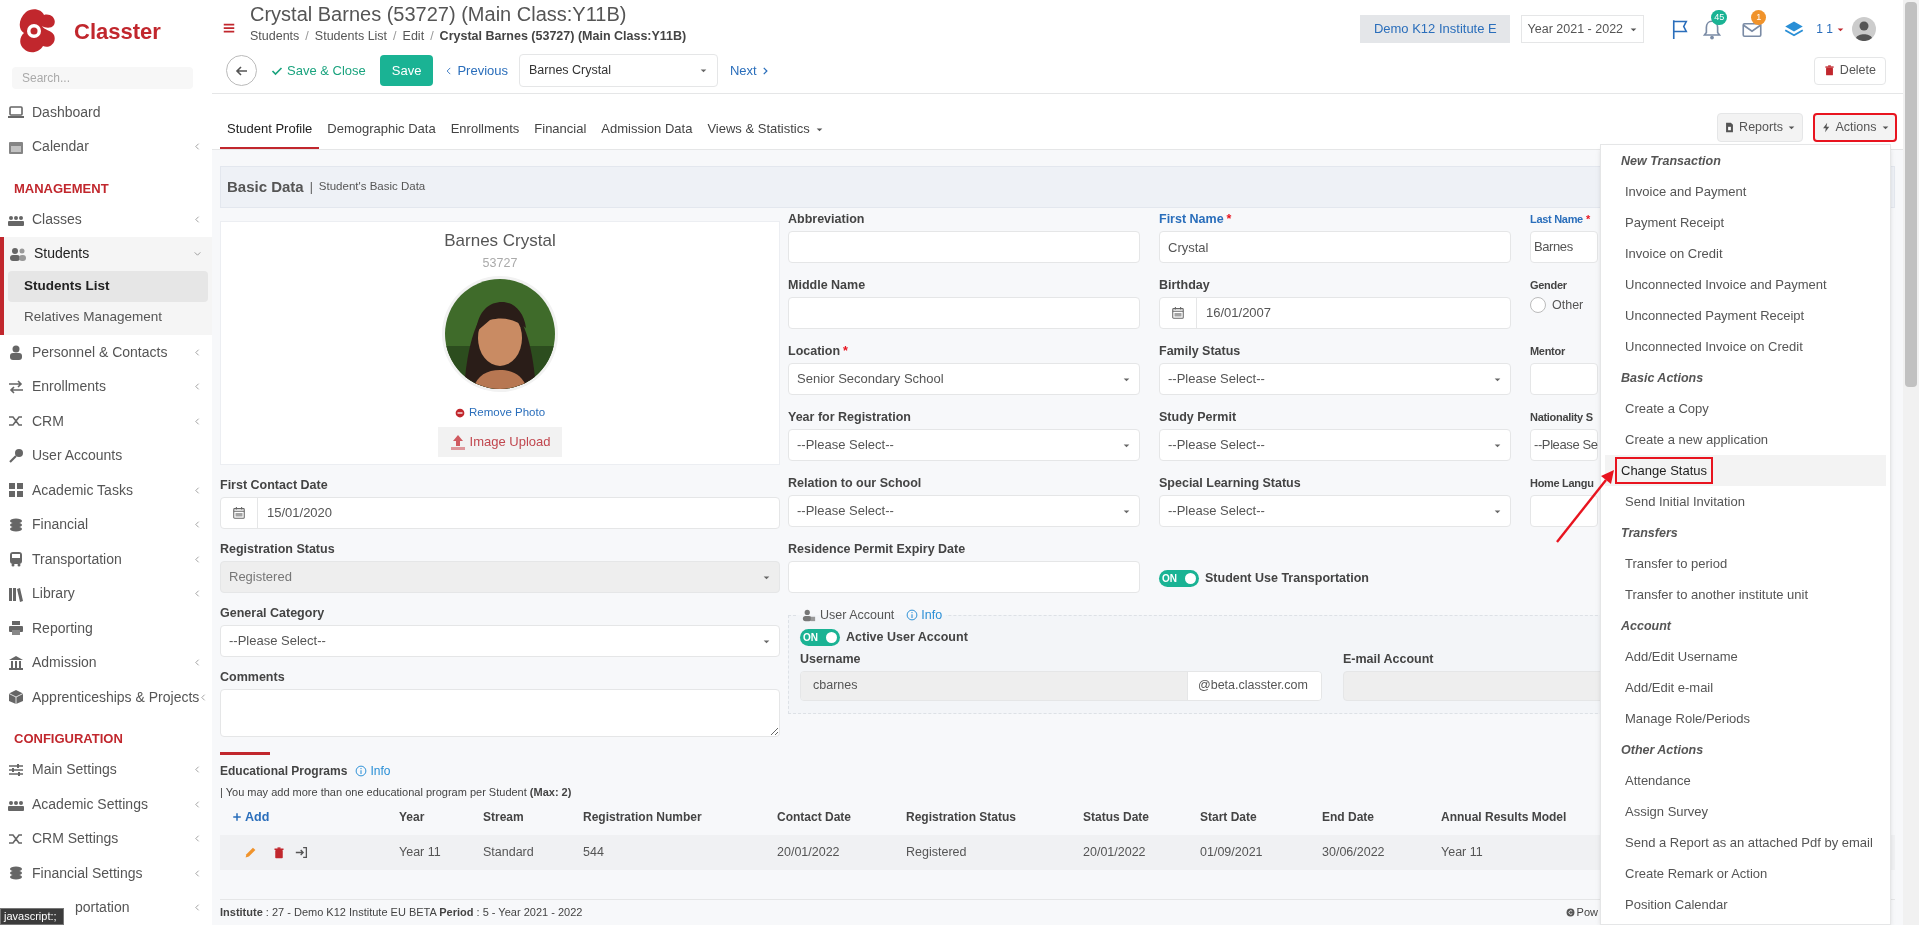 Image resolution: width=1919 pixels, height=925 pixels. What do you see at coordinates (106, 662) in the screenshot?
I see `sidebar-item: Admission` at bounding box center [106, 662].